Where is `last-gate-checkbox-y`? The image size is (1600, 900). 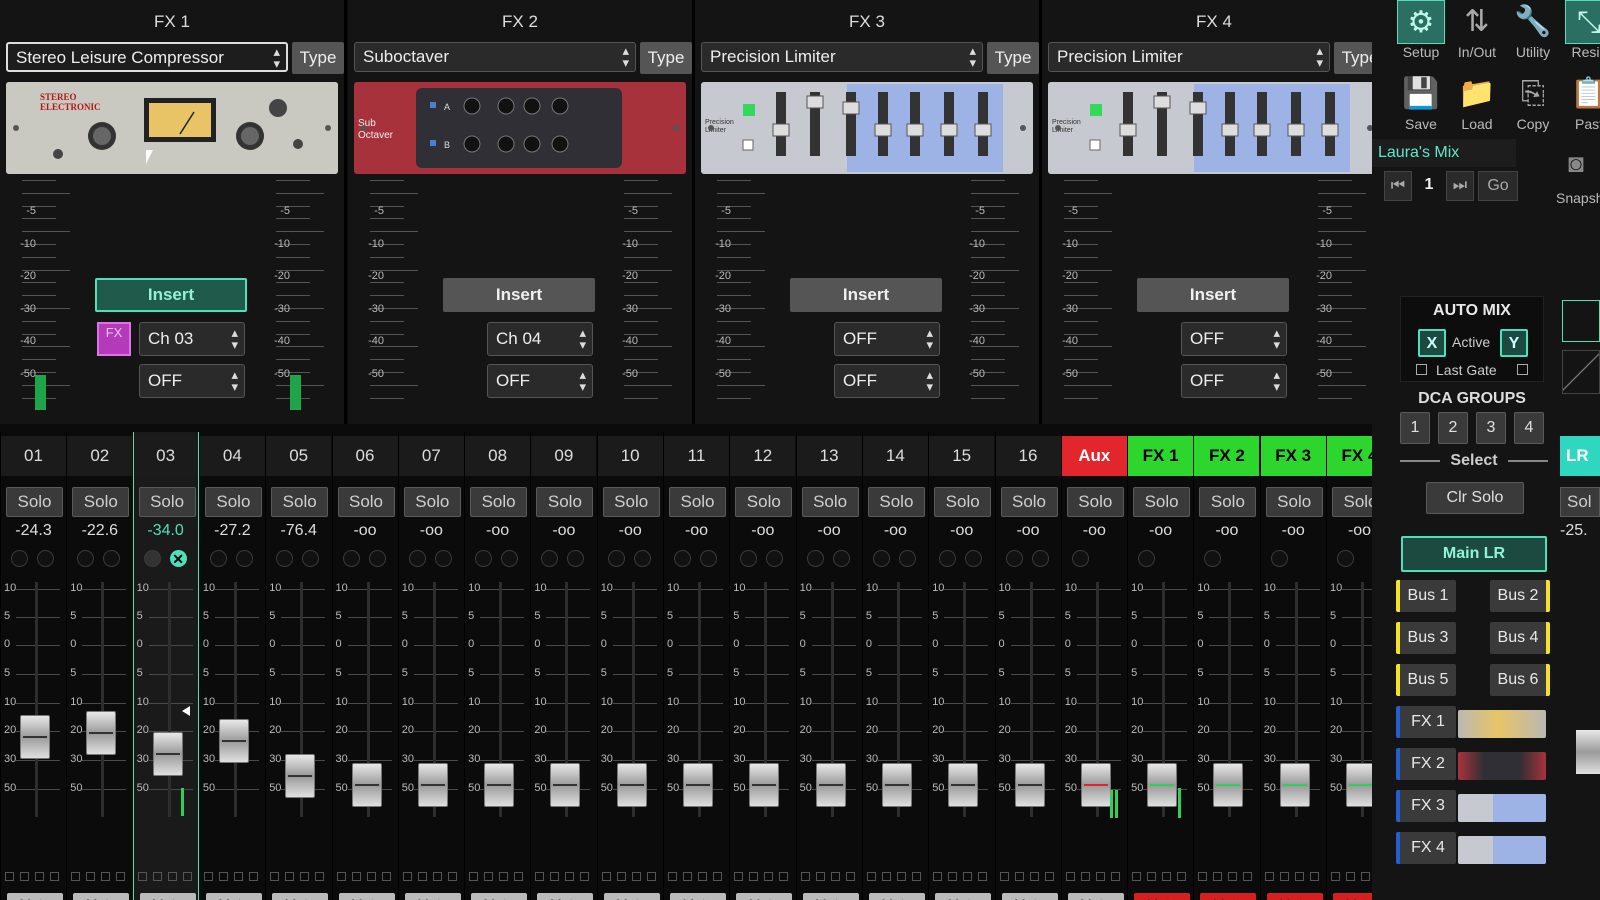
last-gate-checkbox-y is located at coordinates (1522, 369).